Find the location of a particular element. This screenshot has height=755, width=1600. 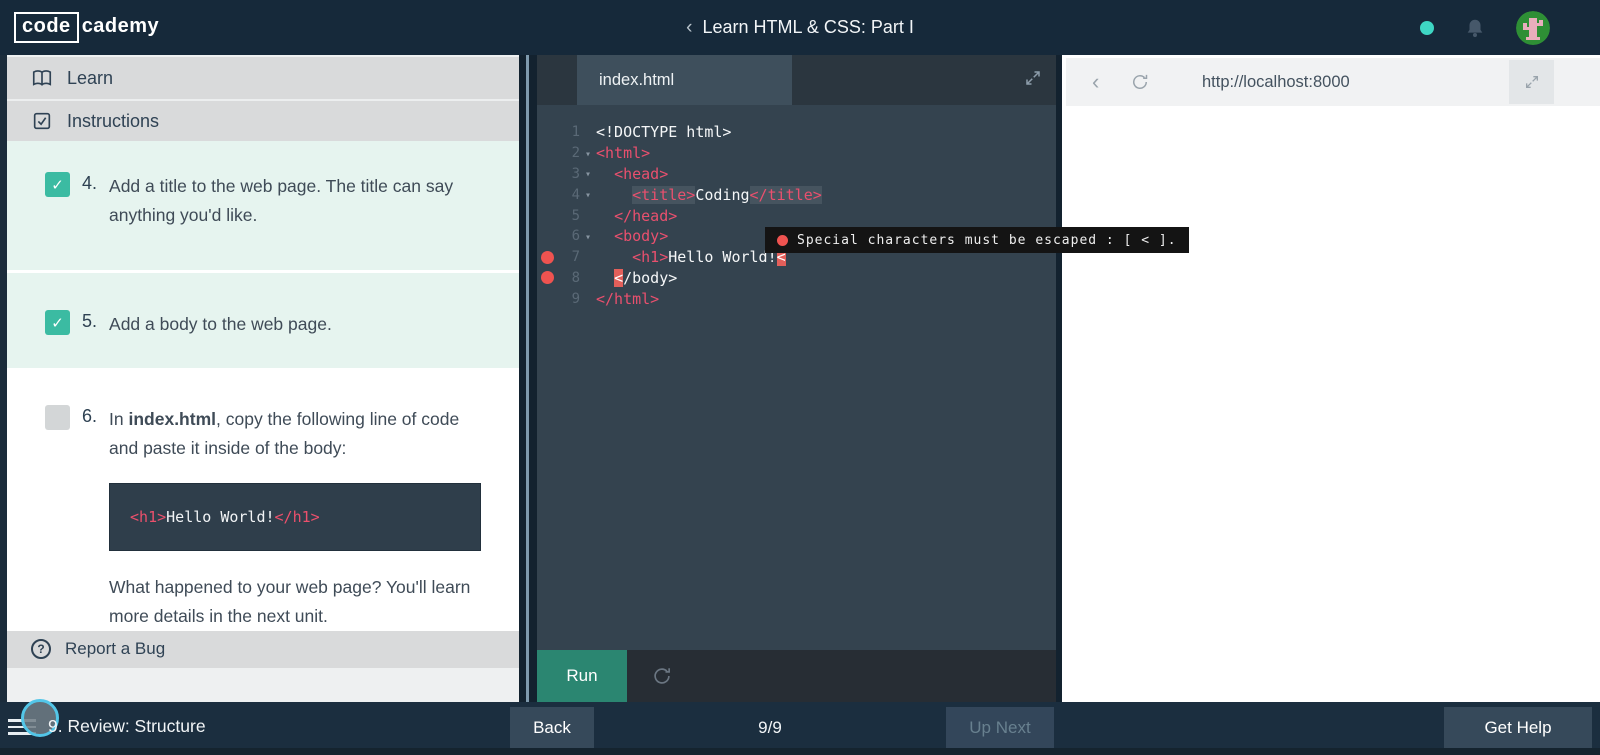

instructions-label: Instructions is located at coordinates (113, 120).